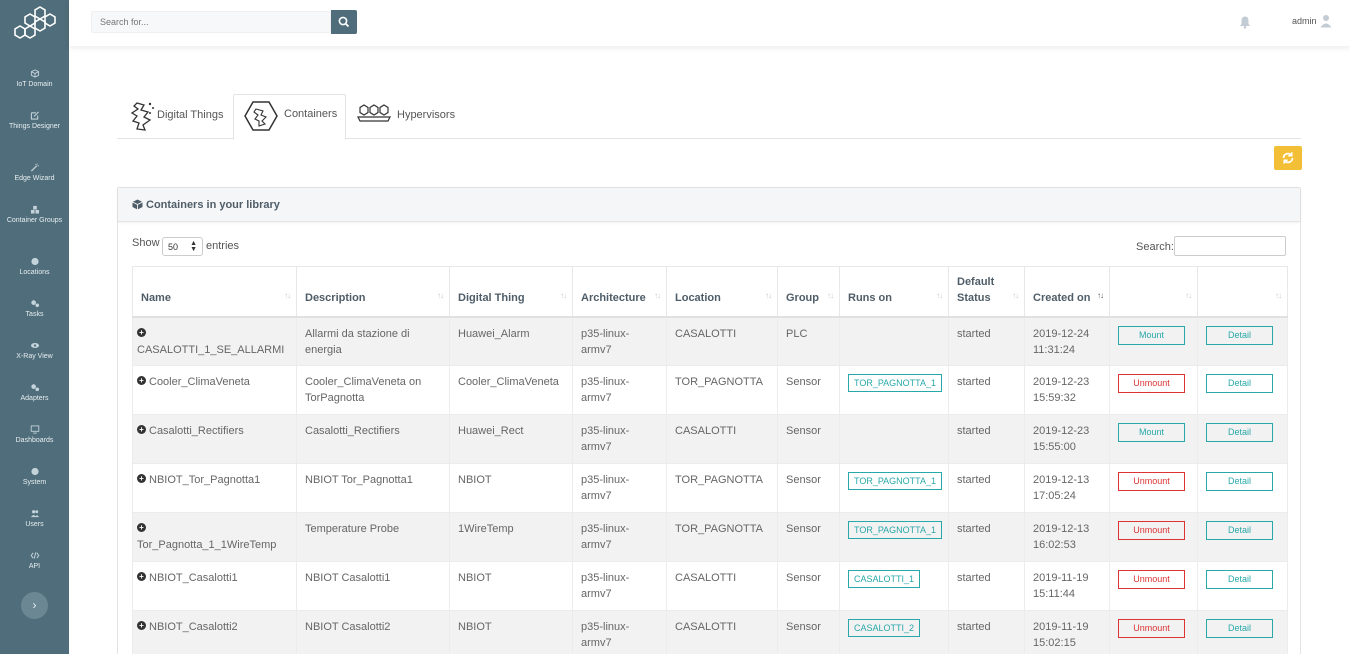 The height and width of the screenshot is (654, 1350). What do you see at coordinates (179, 116) in the screenshot?
I see `tab-digital-things: Digital Things` at bounding box center [179, 116].